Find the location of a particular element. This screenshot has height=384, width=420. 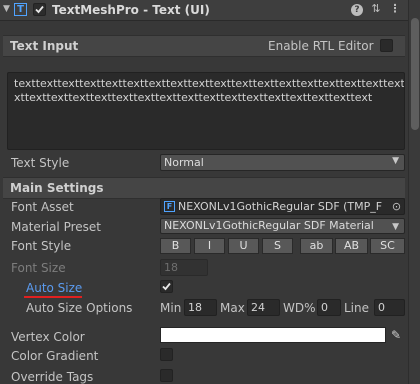

color-gradient-checkbox is located at coordinates (166, 354).